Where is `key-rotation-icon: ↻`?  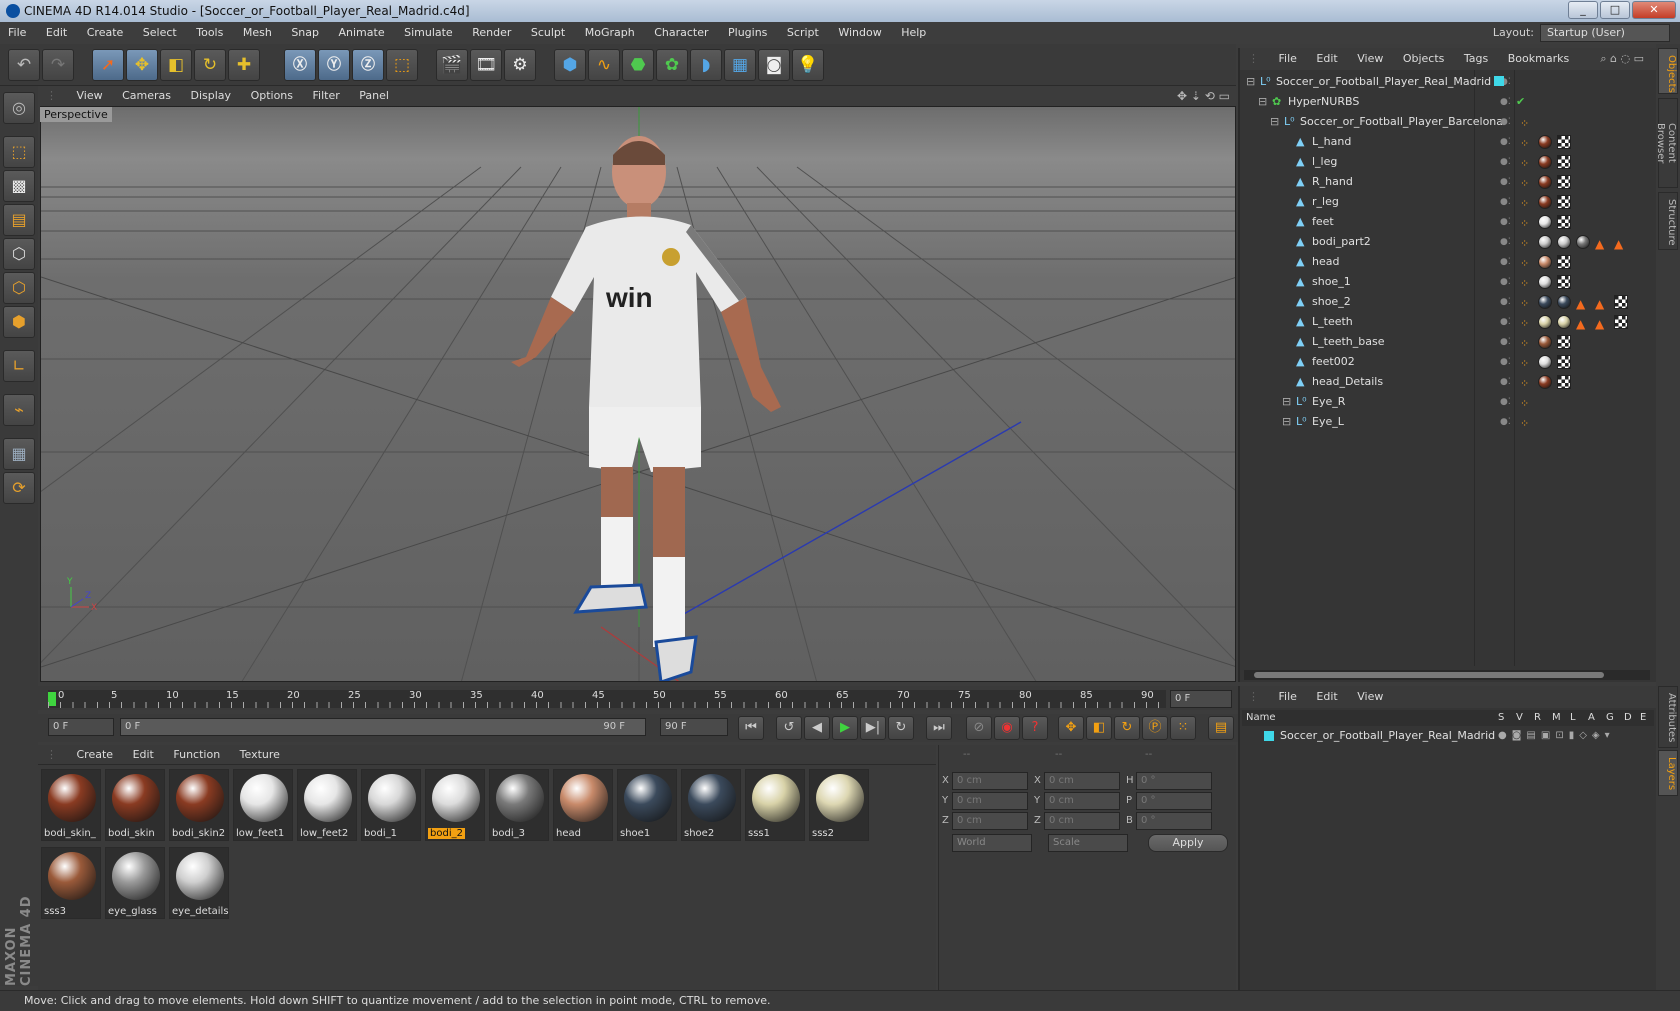
key-rotation-icon: ↻ is located at coordinates (1127, 728).